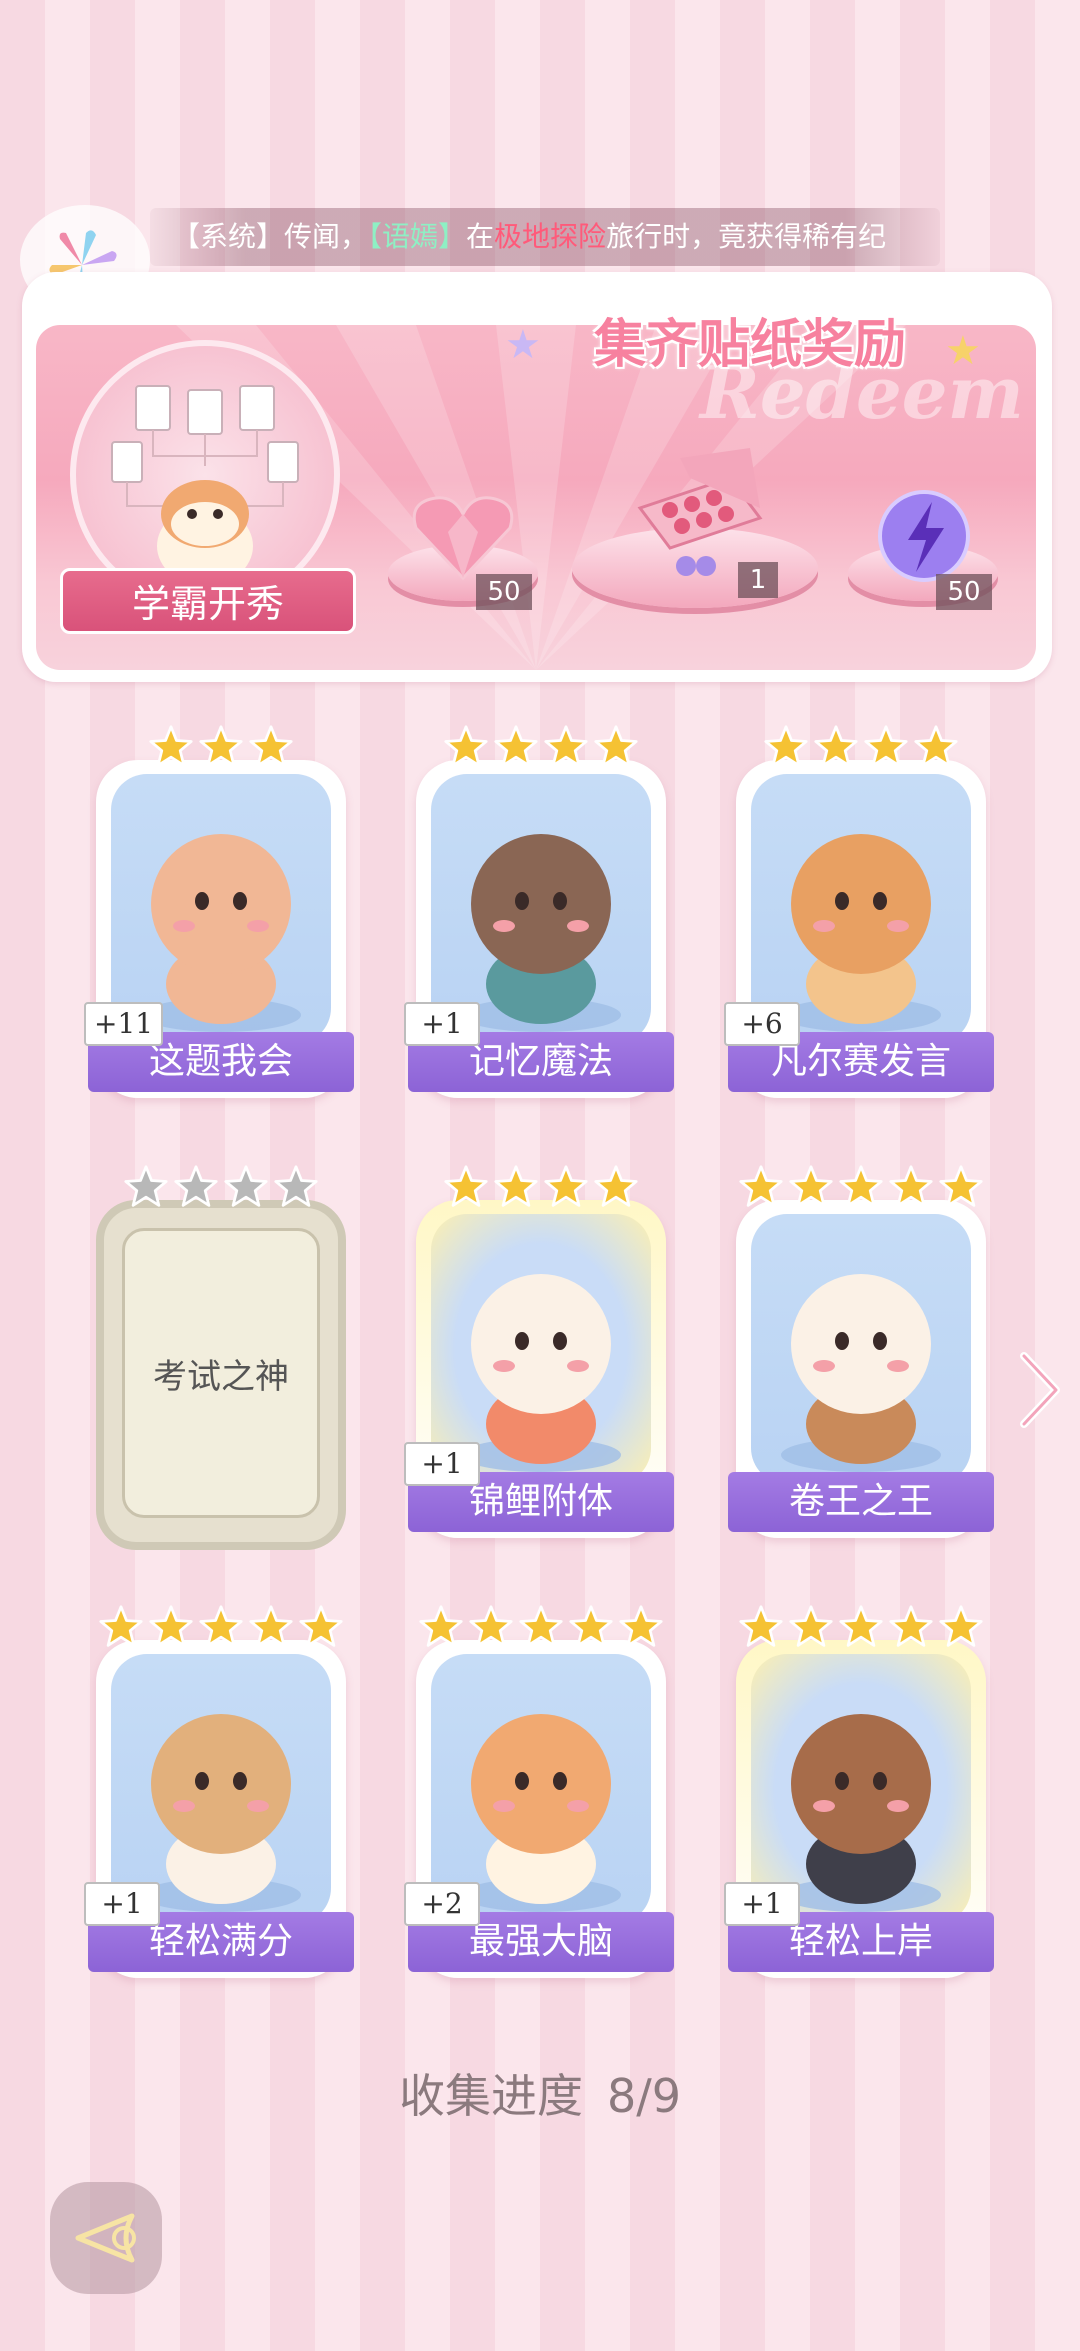 Image resolution: width=1080 pixels, height=2351 pixels. I want to click on sticker-card: 记忆魔法 +1, so click(539, 911).